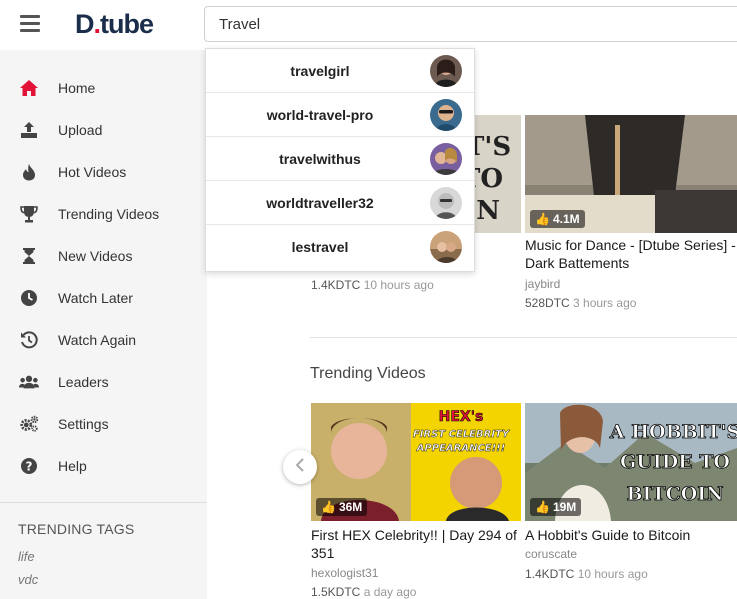 The image size is (737, 599). I want to click on gears-icon, so click(29, 424).